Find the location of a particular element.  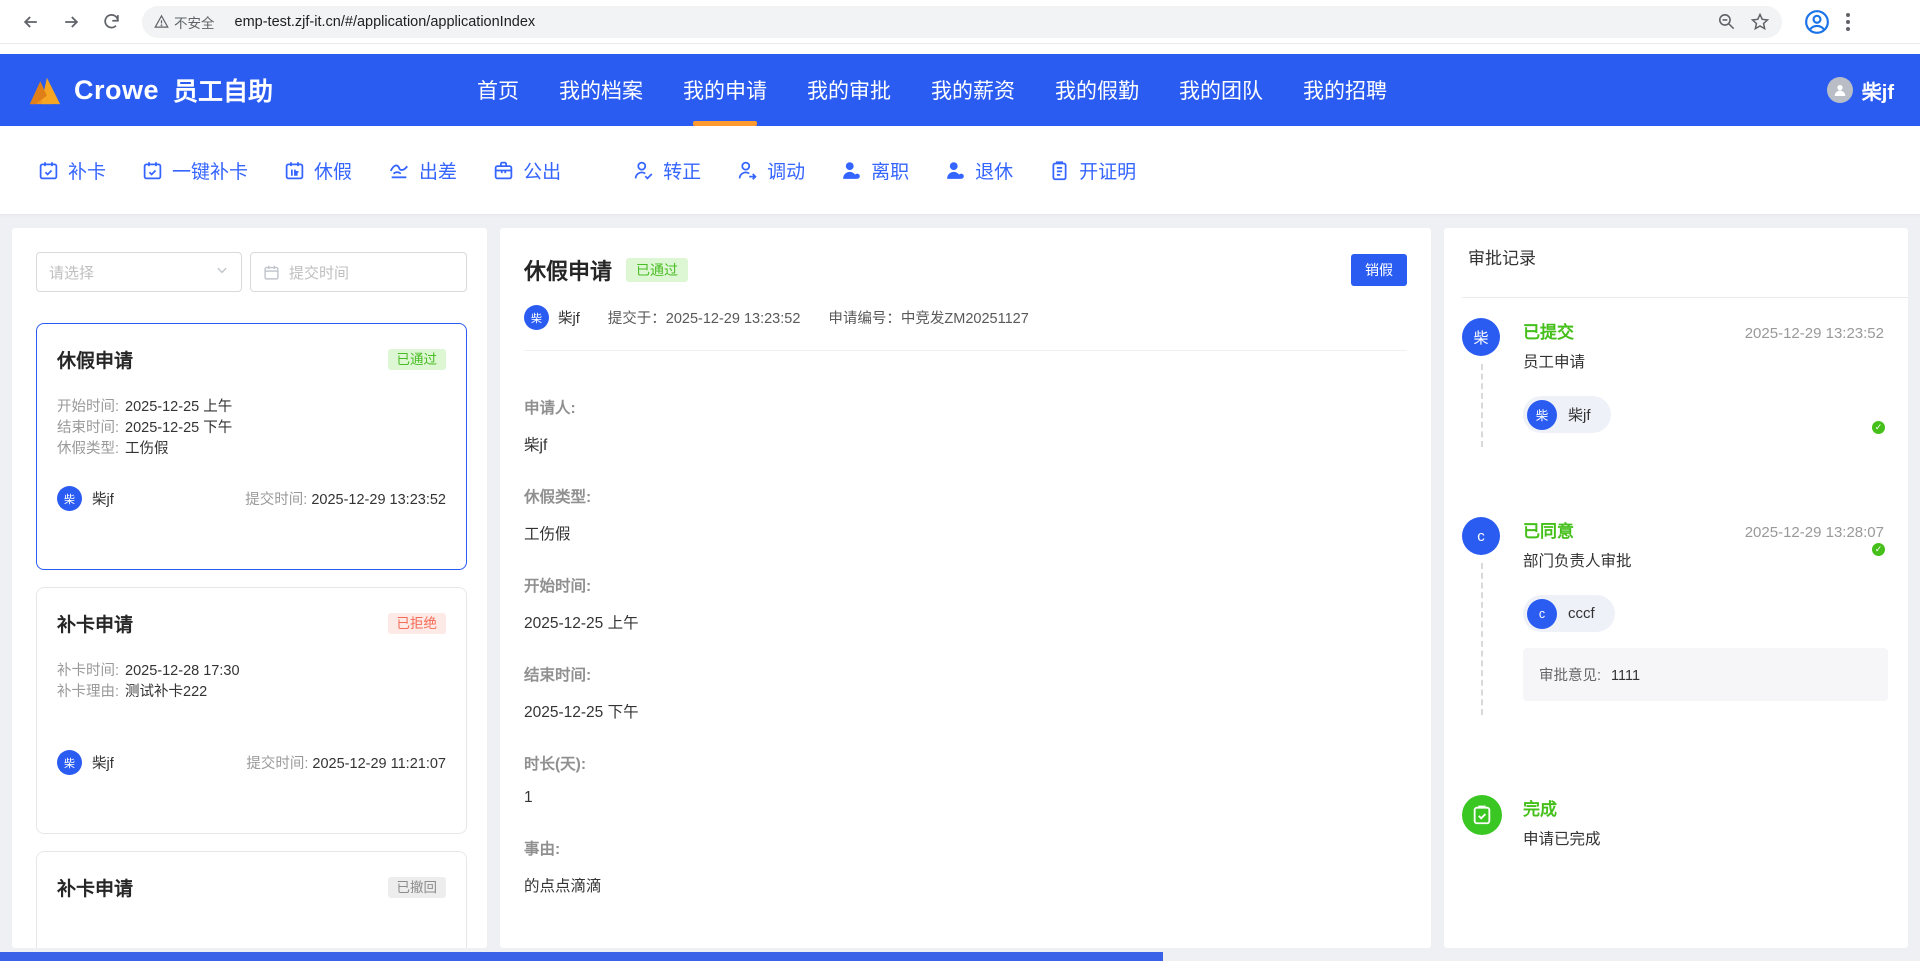

approval-title: 审批记录 is located at coordinates (1502, 258).